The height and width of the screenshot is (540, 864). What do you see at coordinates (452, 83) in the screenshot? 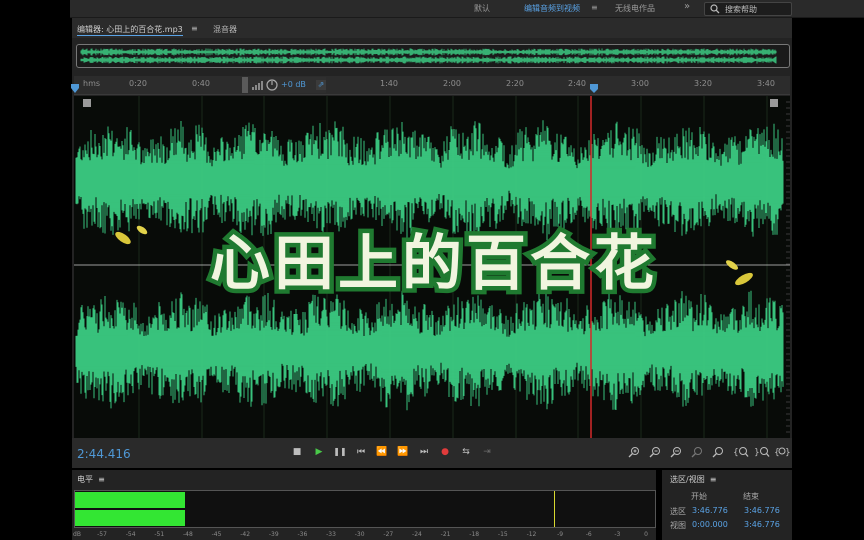
I see `ruler-tick: 2:00` at bounding box center [452, 83].